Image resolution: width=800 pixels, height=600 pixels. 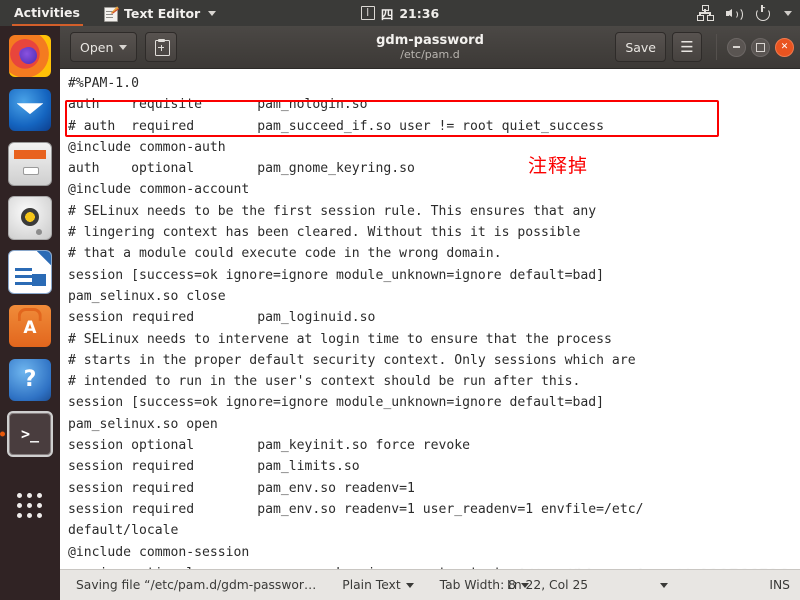 What do you see at coordinates (387, 14) in the screenshot?
I see `clock-day: 四` at bounding box center [387, 14].